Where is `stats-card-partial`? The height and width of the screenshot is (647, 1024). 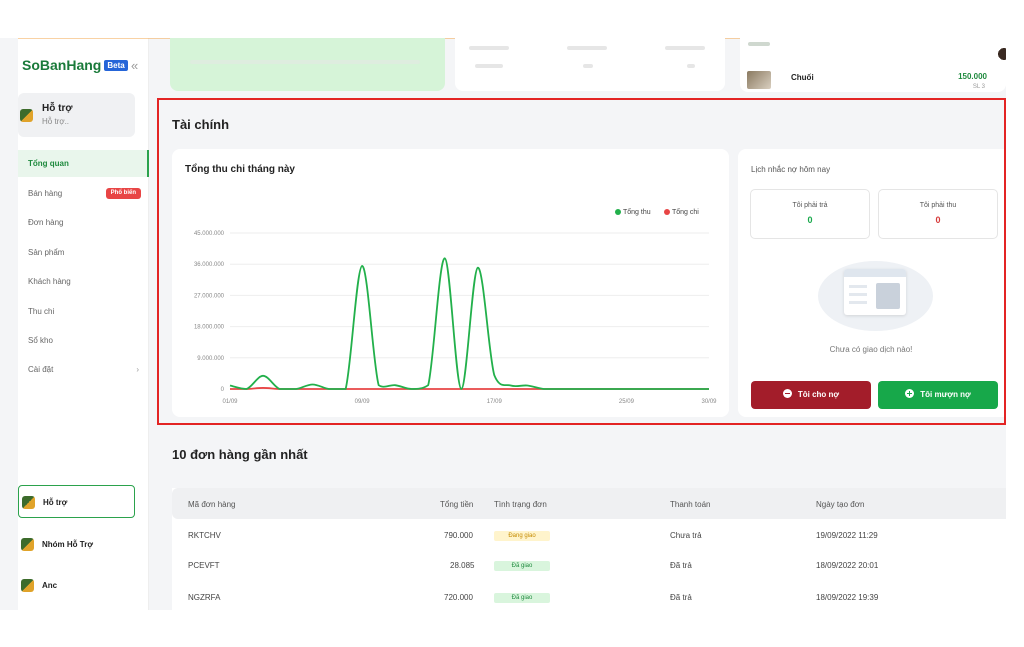
stats-card-partial is located at coordinates (590, 64).